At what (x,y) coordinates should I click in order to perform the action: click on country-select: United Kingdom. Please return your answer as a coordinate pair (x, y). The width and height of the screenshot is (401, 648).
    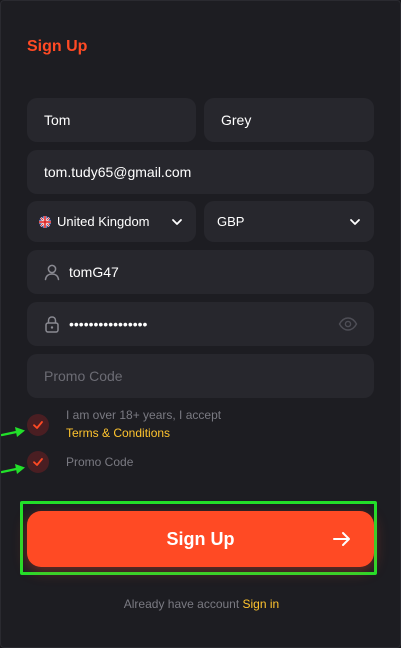
    Looking at the image, I should click on (111, 221).